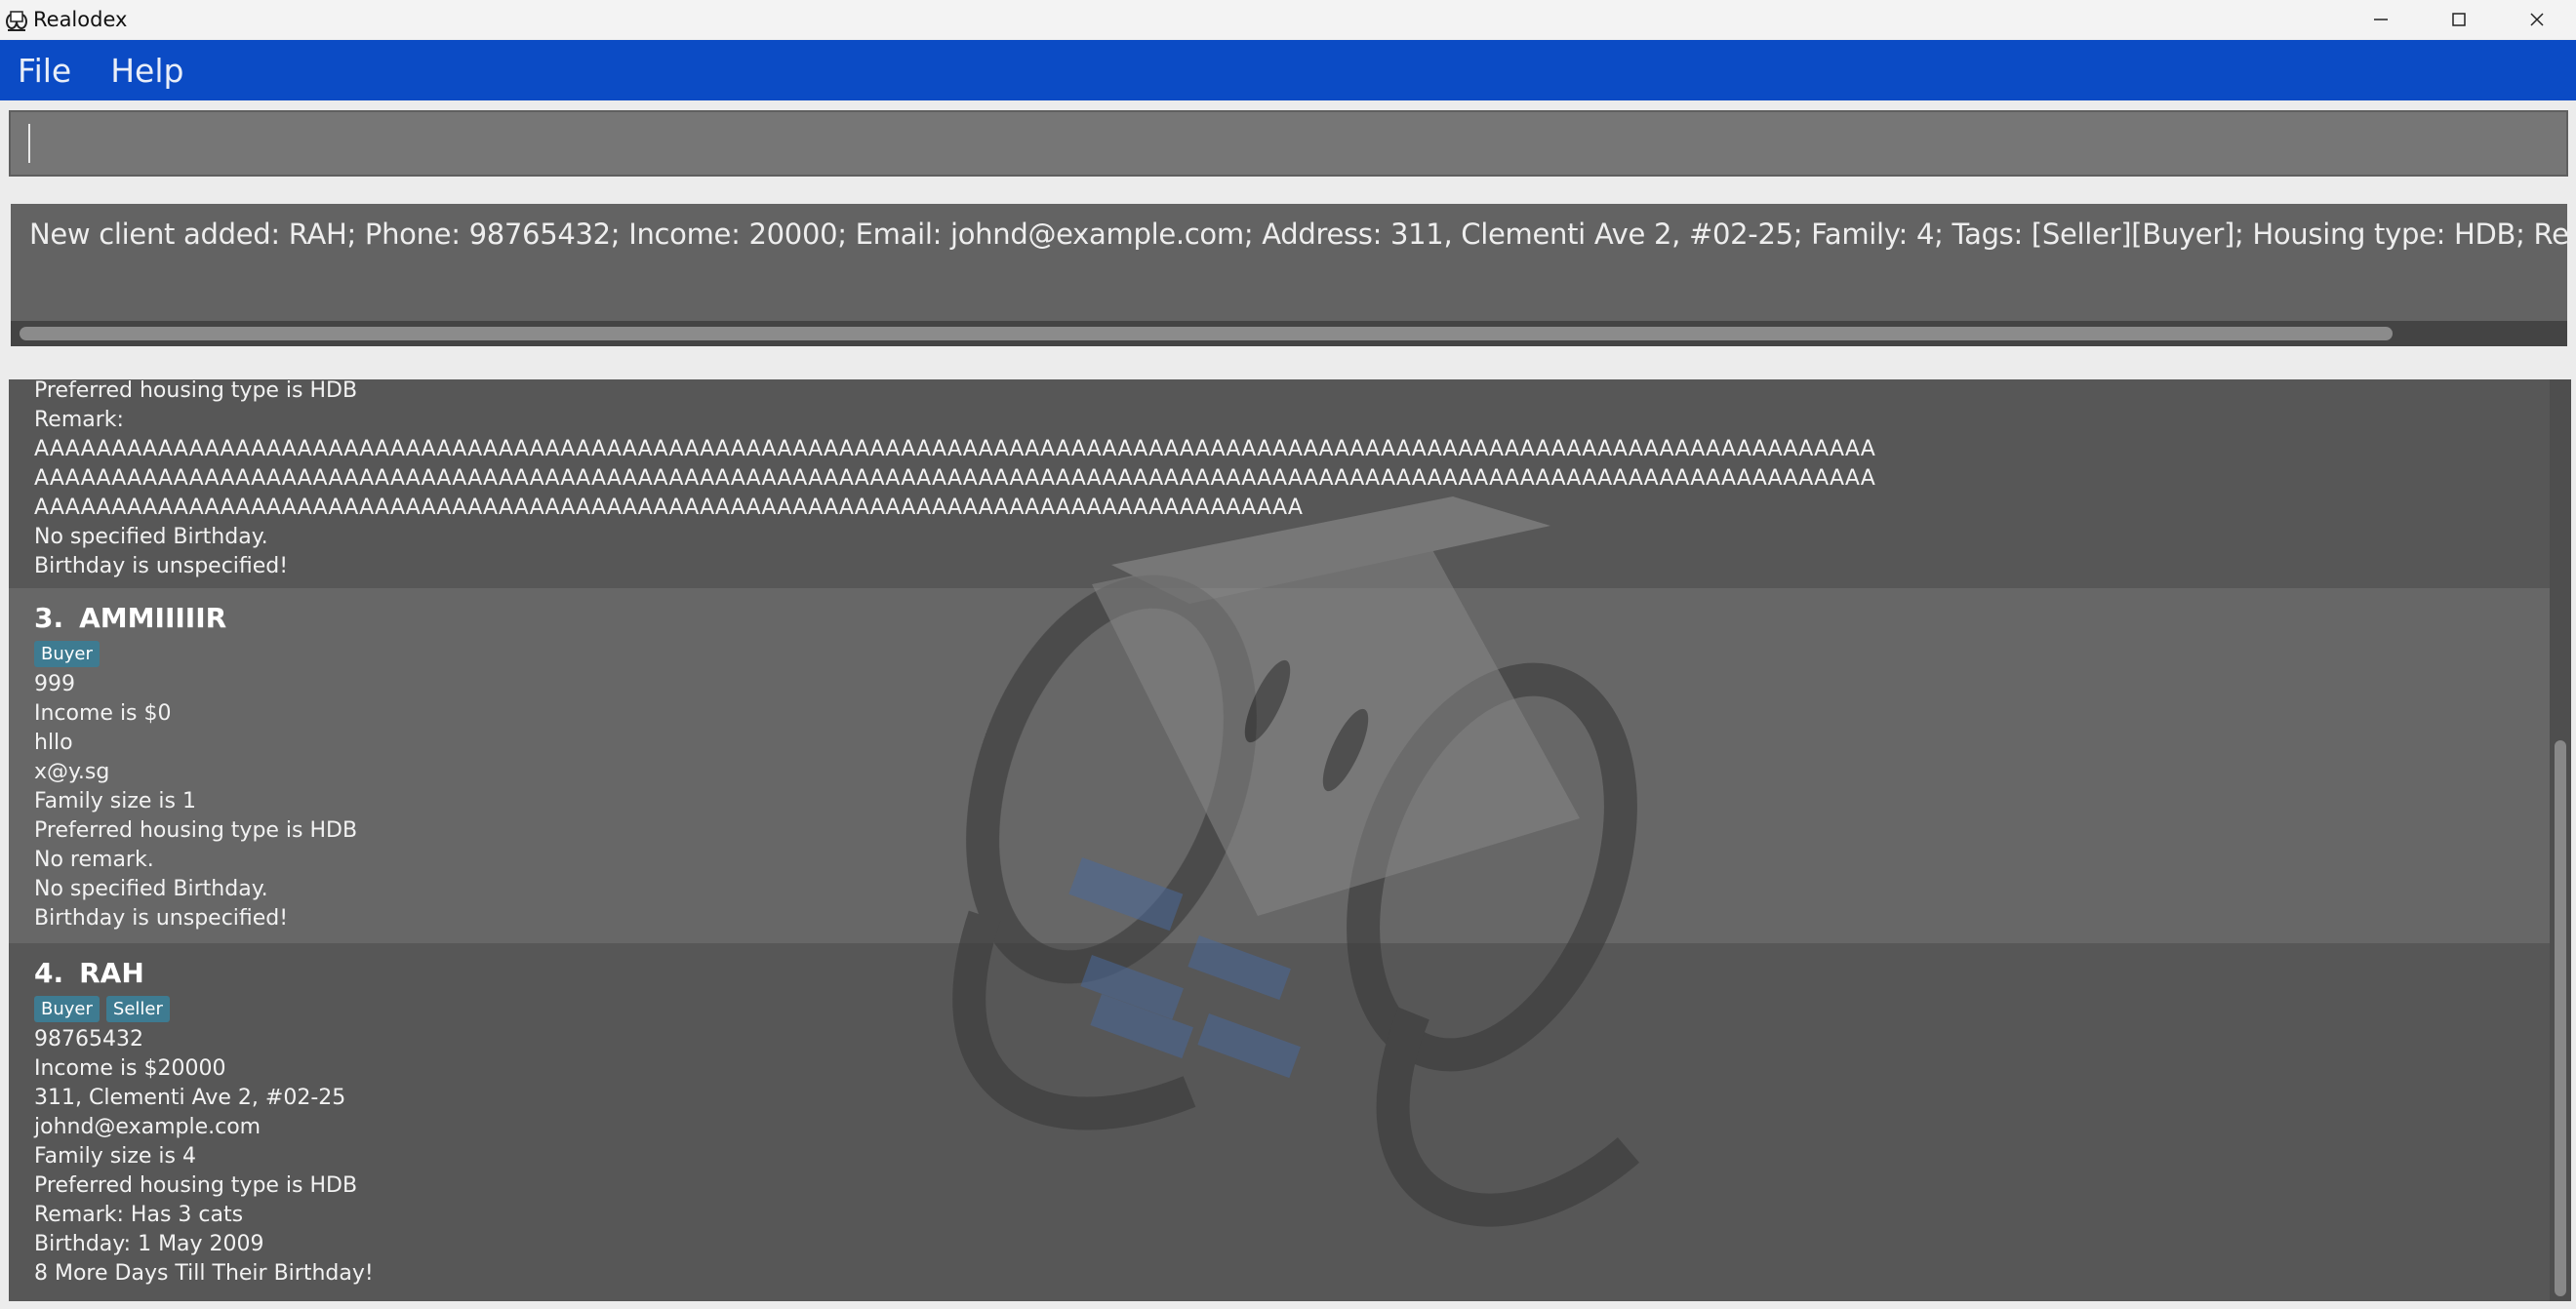 This screenshot has width=2576, height=1309. I want to click on client-income: Income is $20000, so click(130, 1068).